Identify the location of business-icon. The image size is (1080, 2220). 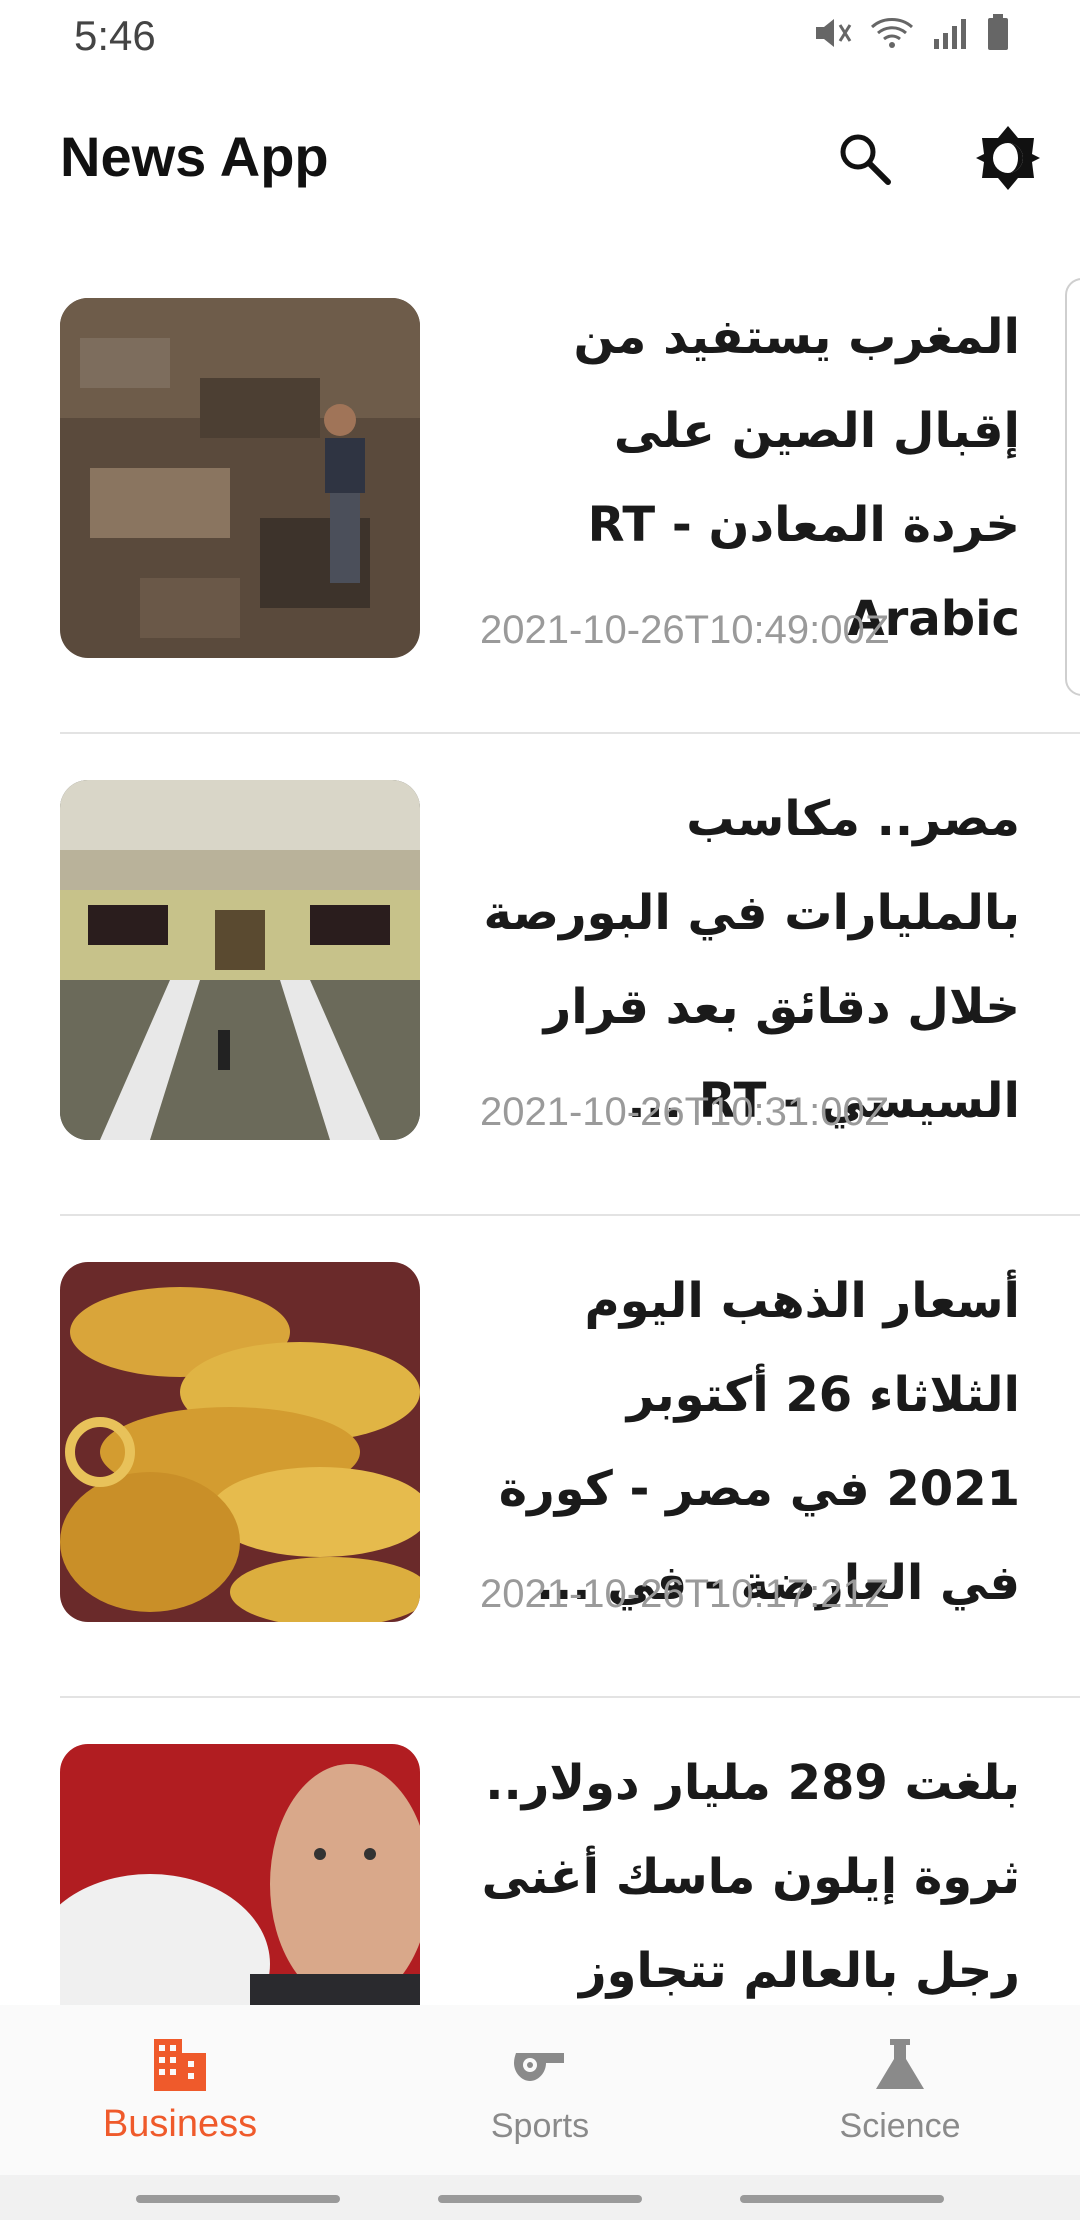
(180, 2065).